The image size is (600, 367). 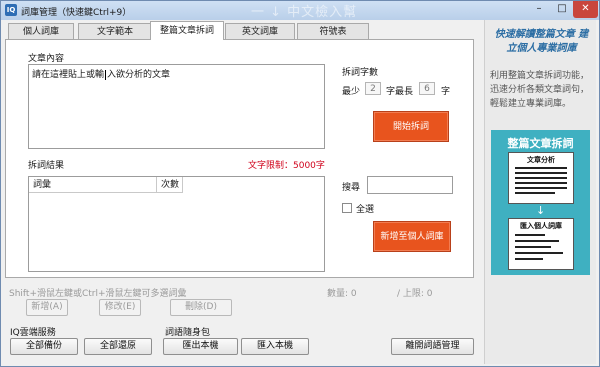 What do you see at coordinates (115, 31) in the screenshot?
I see `tab-text-templates: 文字範本` at bounding box center [115, 31].